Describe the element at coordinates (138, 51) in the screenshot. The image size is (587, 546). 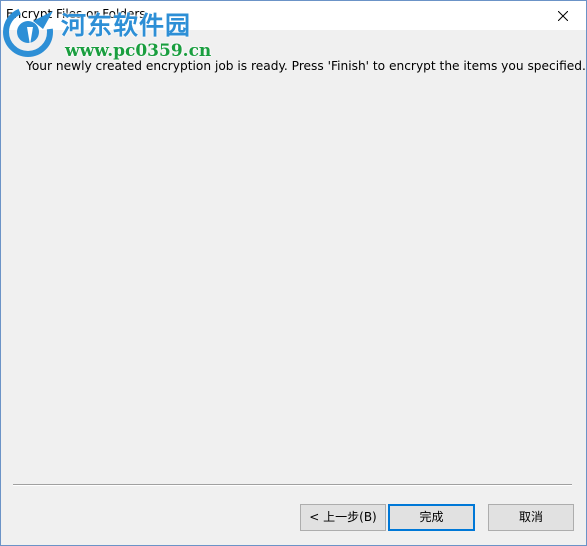
I see `watermark-url: www.pc0359.cn` at that location.